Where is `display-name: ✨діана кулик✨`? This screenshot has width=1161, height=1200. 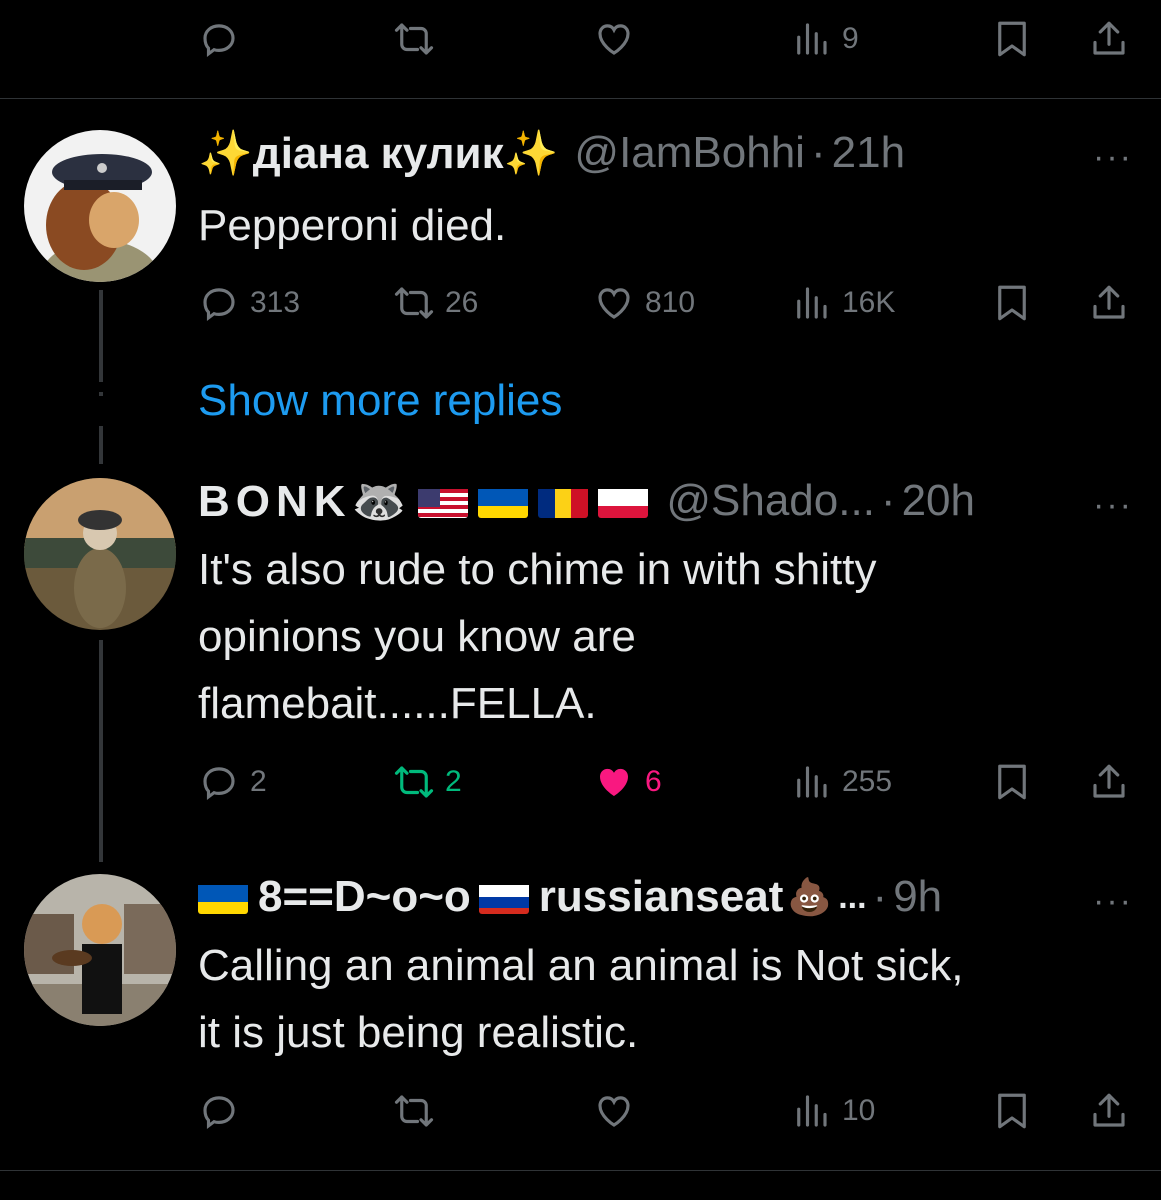
display-name: ✨діана кулик✨ is located at coordinates (378, 153).